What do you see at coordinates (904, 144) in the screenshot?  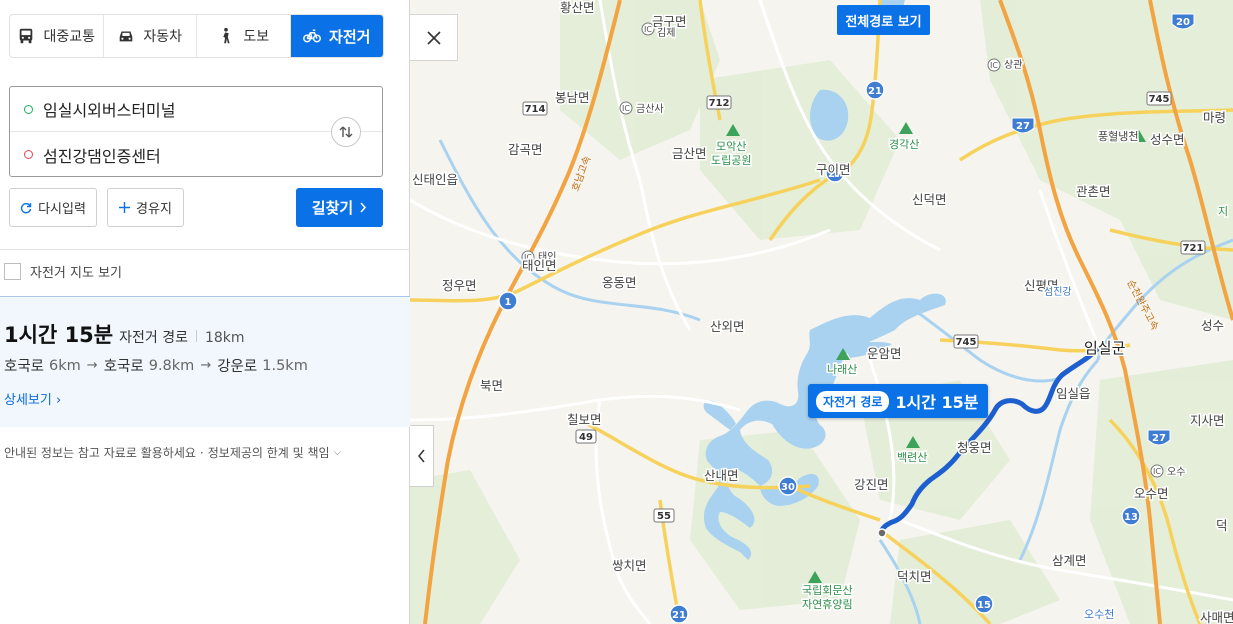 I see `map-label: 경각산` at bounding box center [904, 144].